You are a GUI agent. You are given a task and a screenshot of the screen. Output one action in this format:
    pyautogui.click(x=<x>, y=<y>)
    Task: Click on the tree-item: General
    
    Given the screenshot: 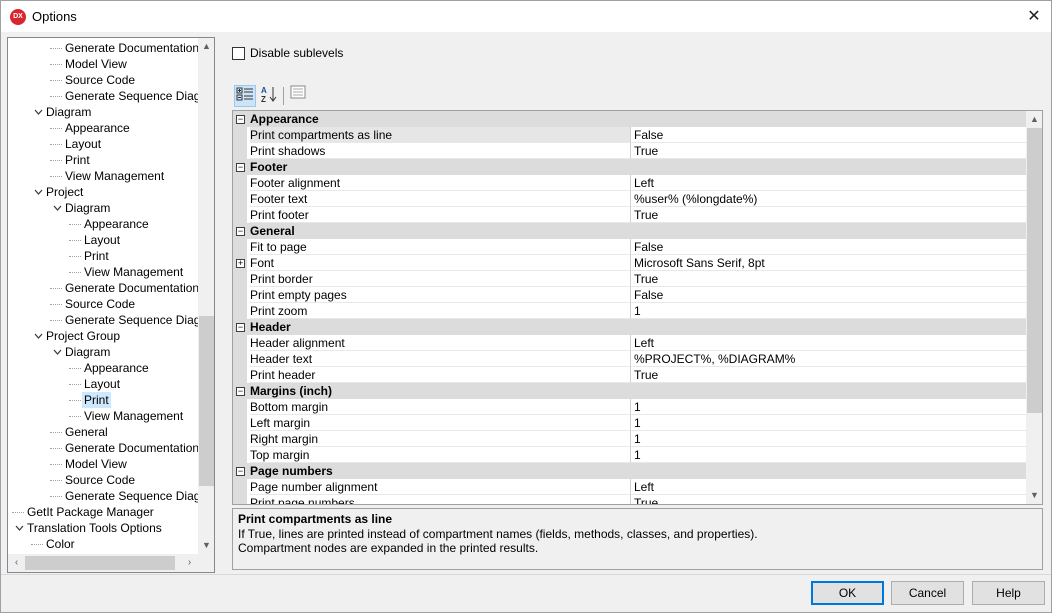 What is the action you would take?
    pyautogui.click(x=103, y=432)
    